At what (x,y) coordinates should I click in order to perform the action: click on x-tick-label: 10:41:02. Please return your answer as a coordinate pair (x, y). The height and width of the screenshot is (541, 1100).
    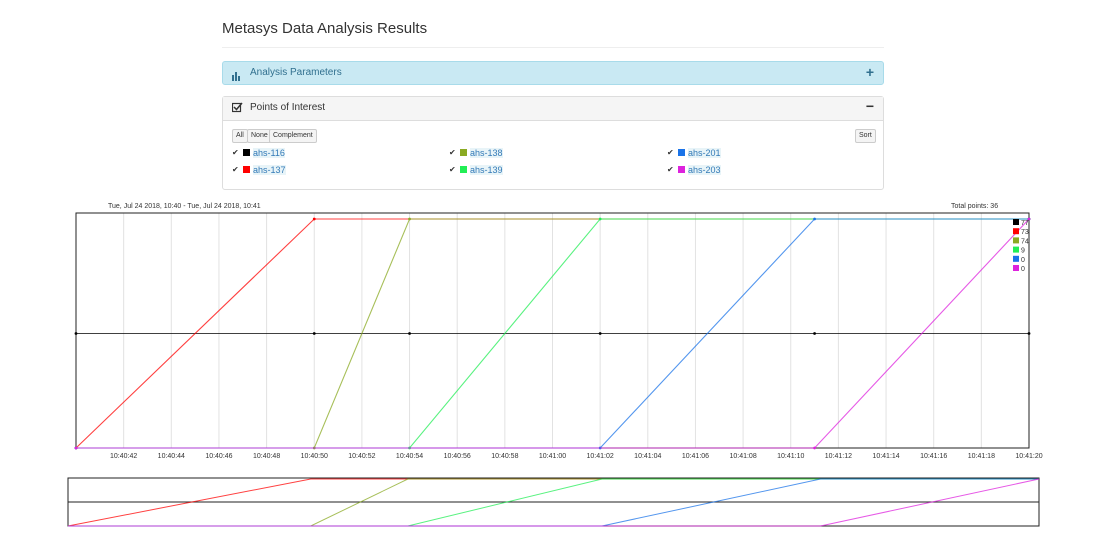
    Looking at the image, I should click on (600, 456).